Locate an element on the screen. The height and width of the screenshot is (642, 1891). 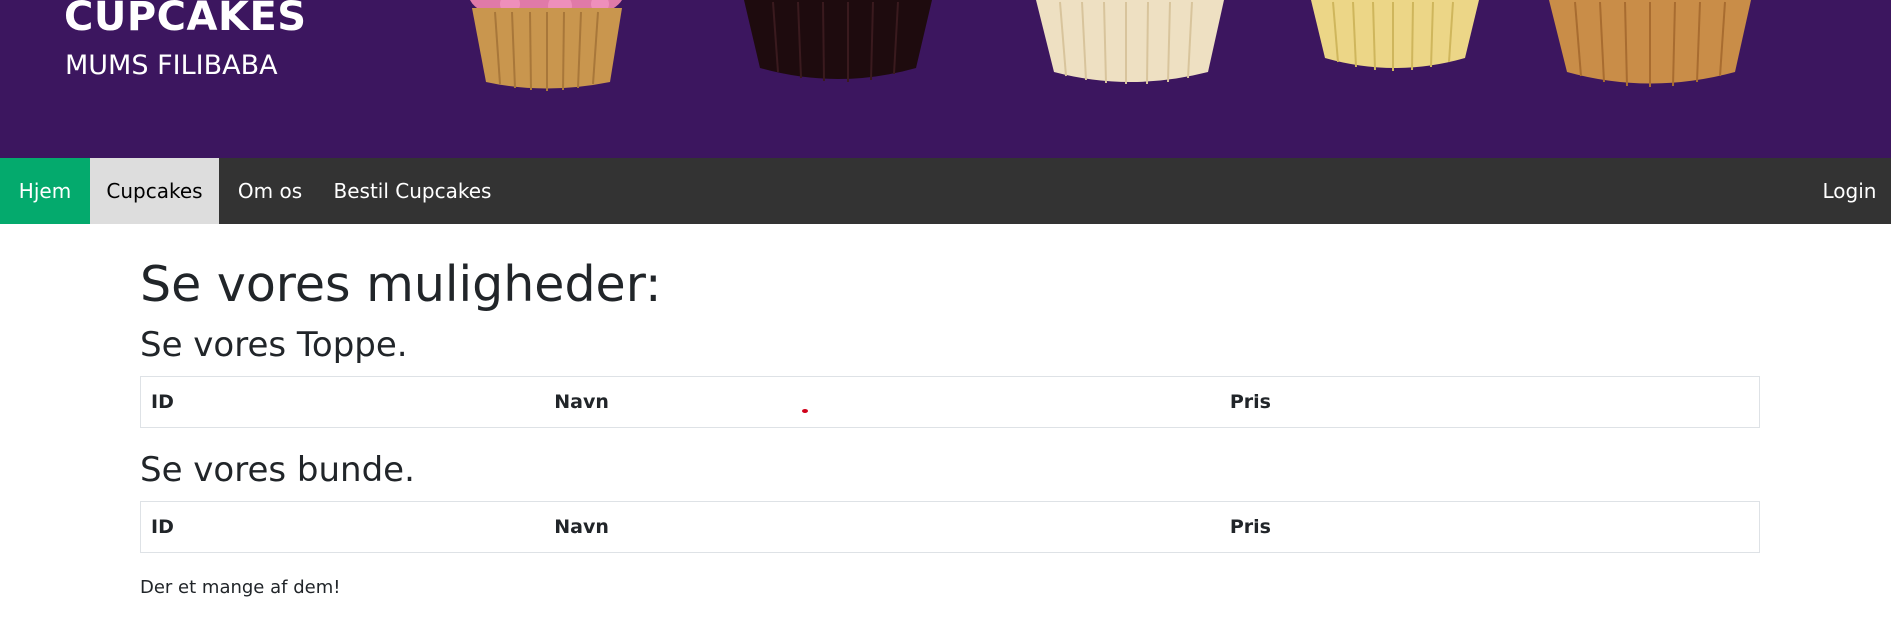
cursor-dot is located at coordinates (805, 411).